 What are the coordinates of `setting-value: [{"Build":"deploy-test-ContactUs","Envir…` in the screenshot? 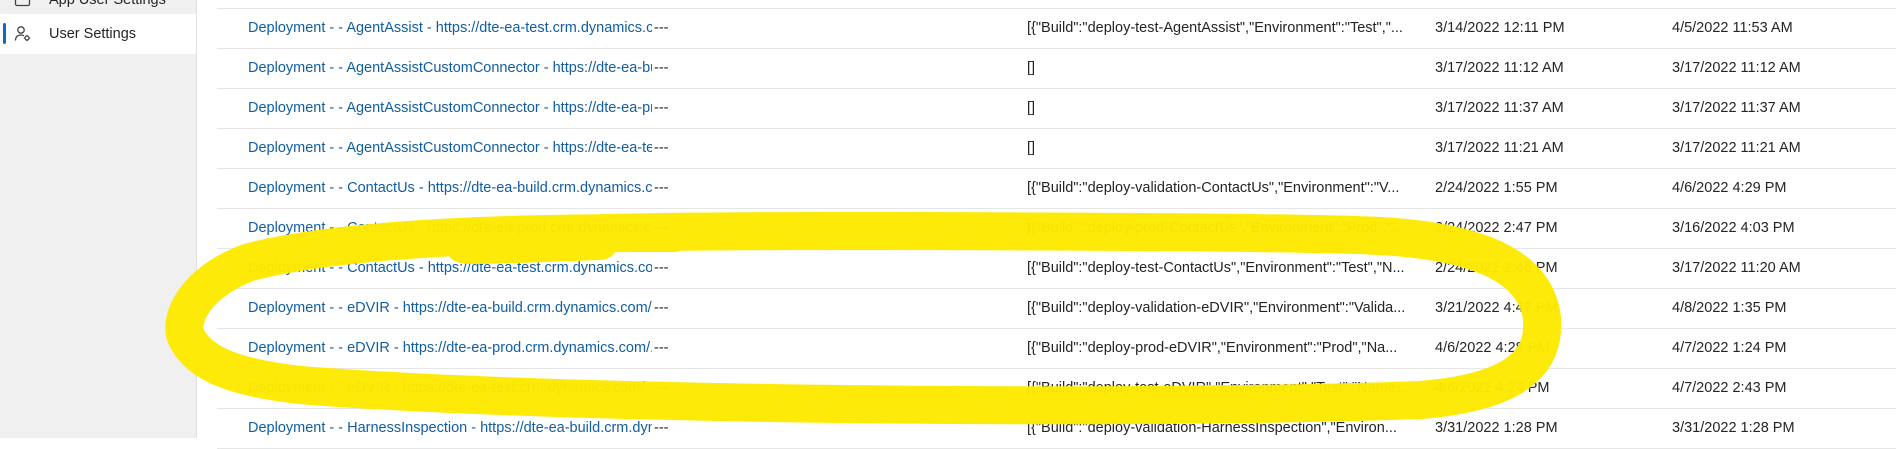 It's located at (1216, 268).